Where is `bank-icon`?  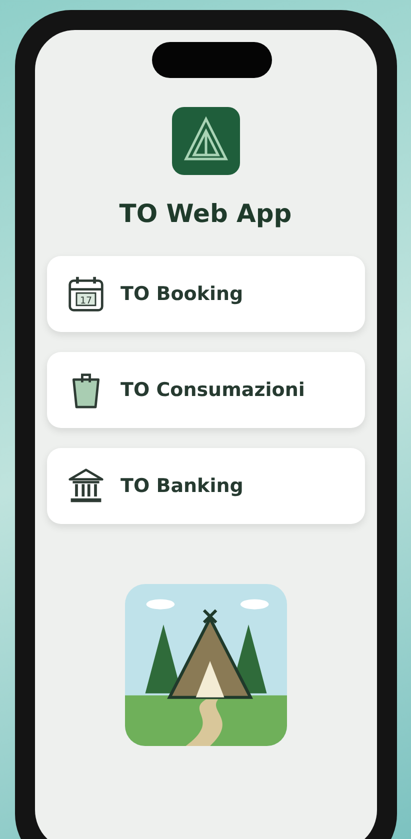
bank-icon is located at coordinates (85, 486).